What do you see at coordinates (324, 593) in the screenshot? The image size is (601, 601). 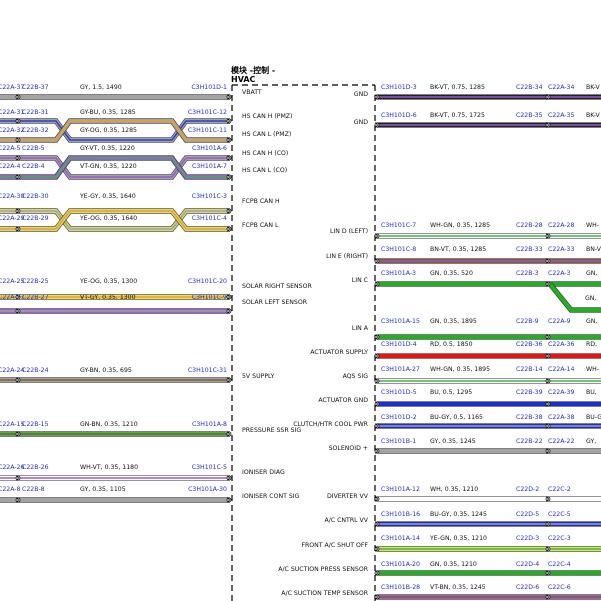 I see `right-pin-function-15: A/C SUCTION TEMP SENSOR` at bounding box center [324, 593].